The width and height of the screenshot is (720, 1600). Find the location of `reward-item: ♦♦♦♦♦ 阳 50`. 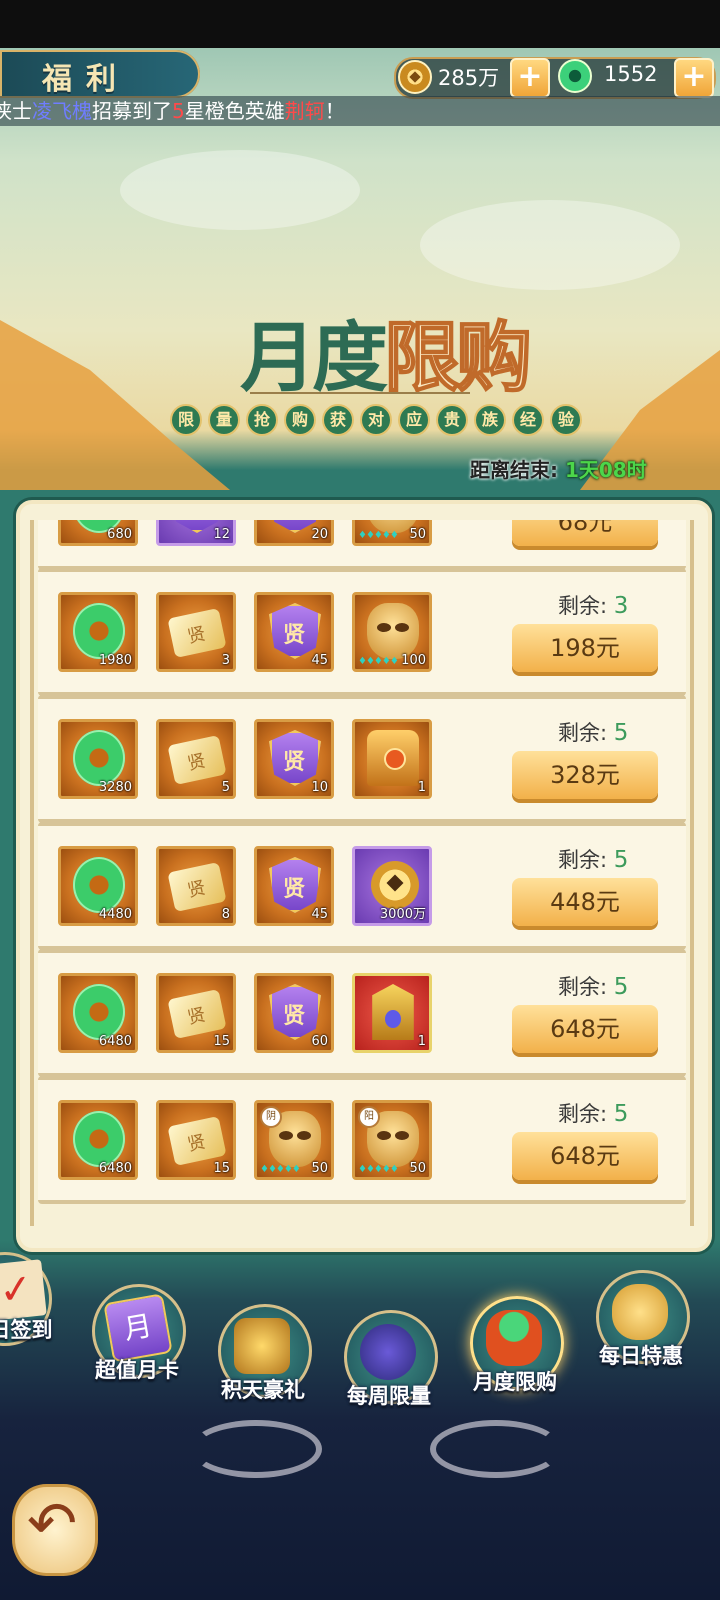

reward-item: ♦♦♦♦♦ 阳 50 is located at coordinates (392, 1140).